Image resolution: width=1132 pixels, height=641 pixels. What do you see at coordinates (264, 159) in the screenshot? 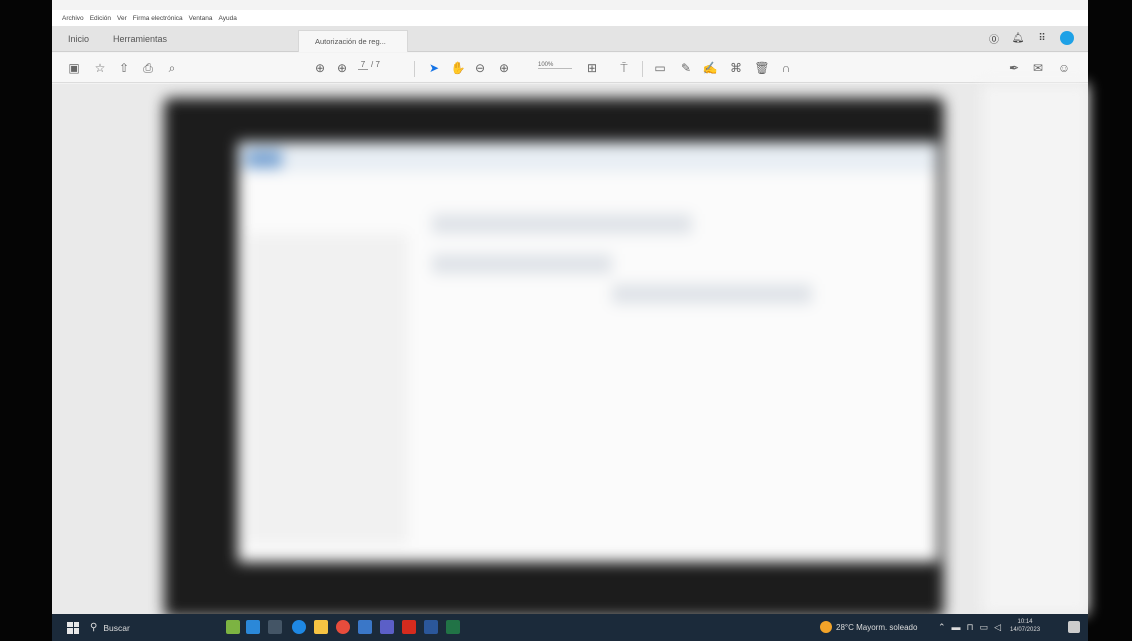
I see `screen-logo-image` at bounding box center [264, 159].